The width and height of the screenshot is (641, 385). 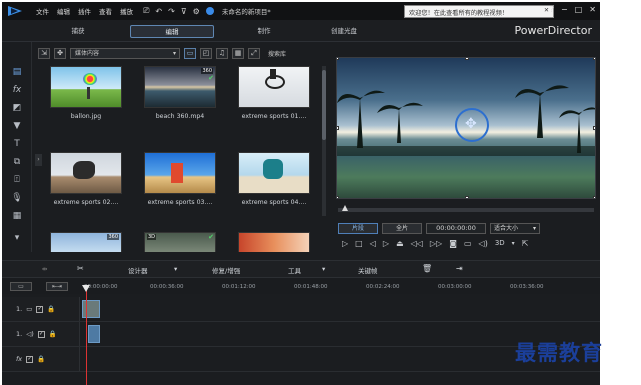 I want to click on particle-room-icon: ▼, so click(x=17, y=126).